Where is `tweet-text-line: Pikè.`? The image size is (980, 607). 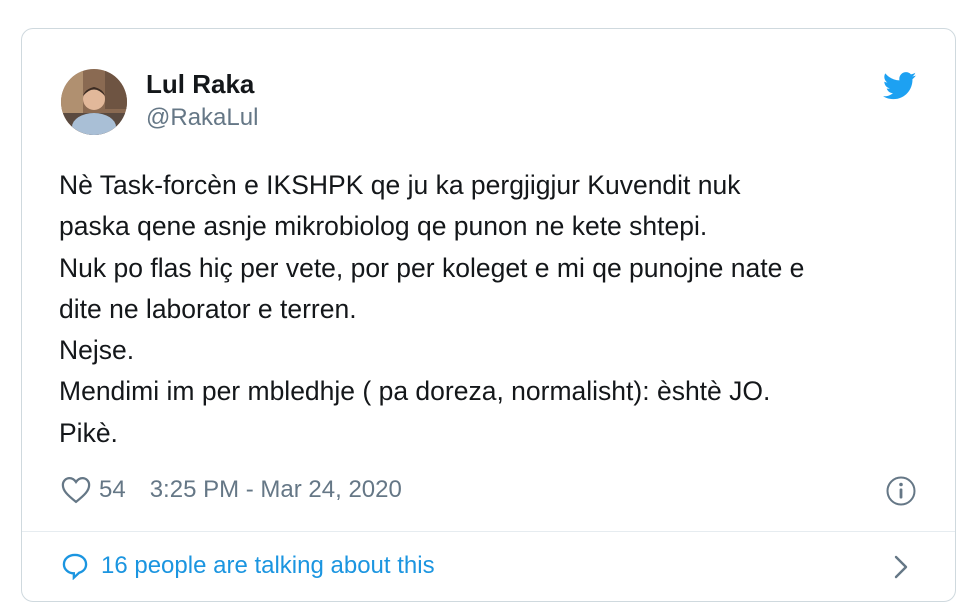
tweet-text-line: Pikè. is located at coordinates (88, 432).